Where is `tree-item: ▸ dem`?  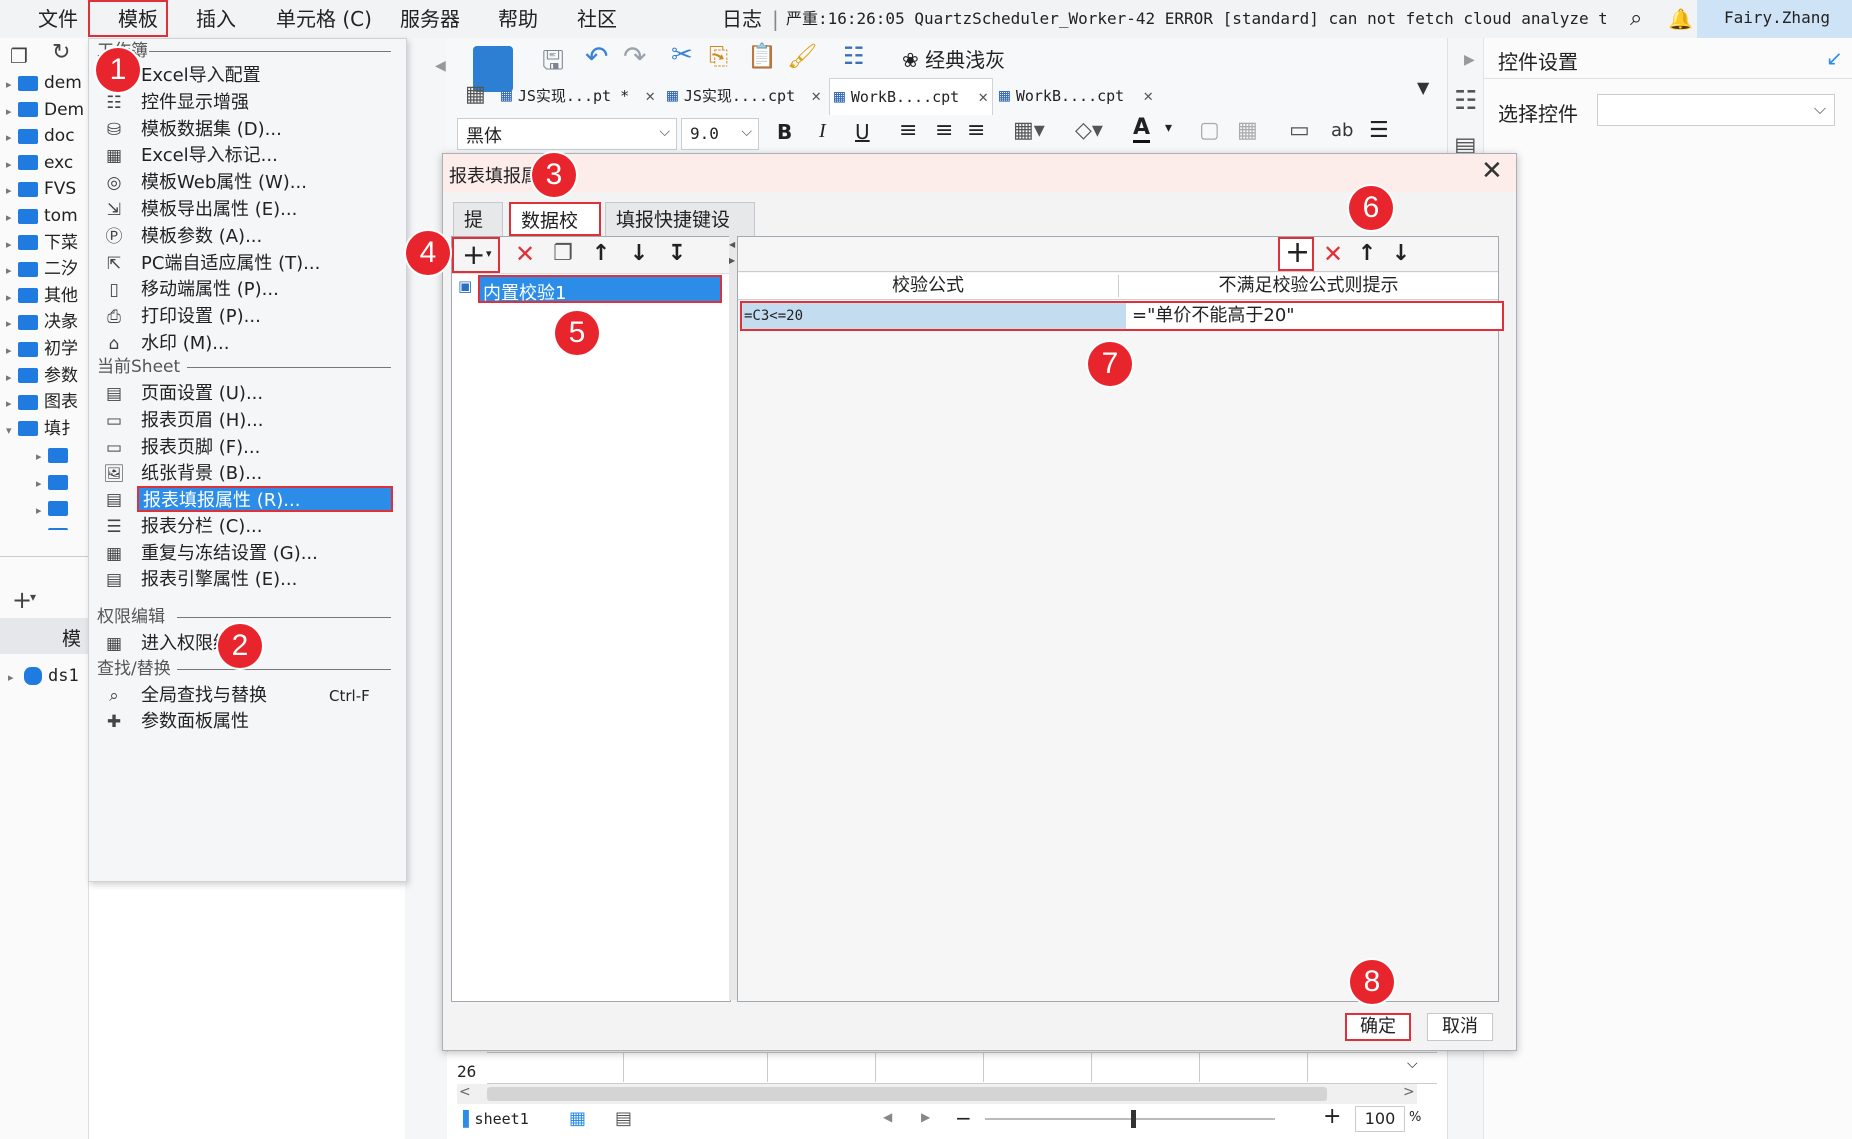 tree-item: ▸ dem is located at coordinates (41, 83).